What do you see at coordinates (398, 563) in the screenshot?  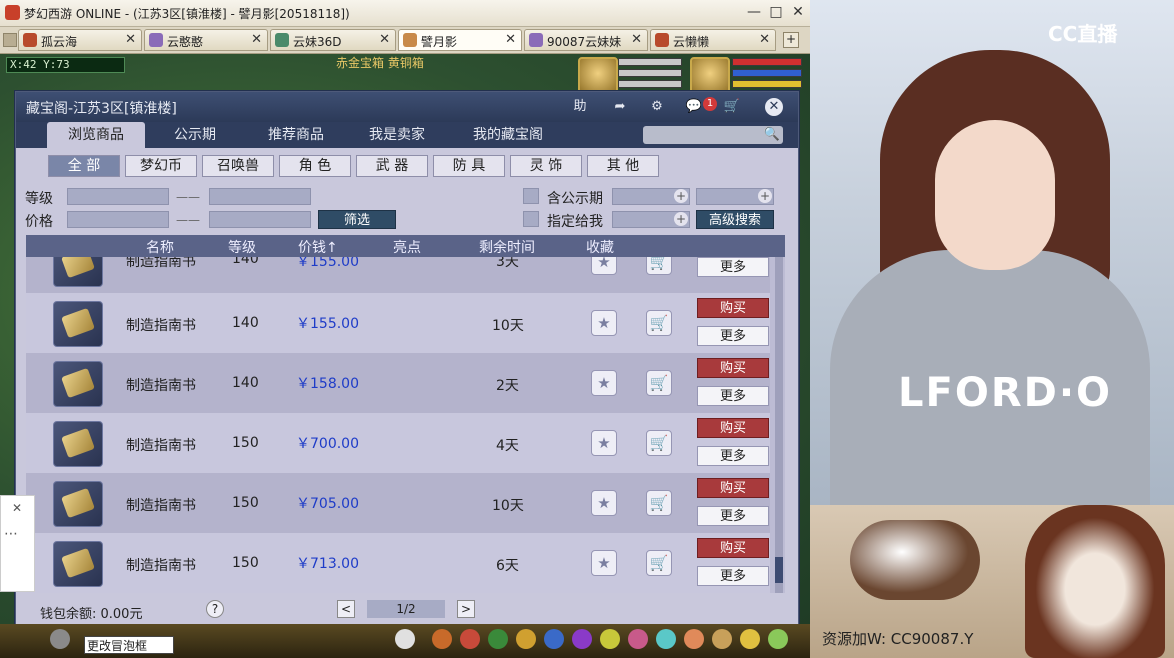 I see `table-row: 制造指南书 150 ￥713.00 6天 ★ 🛒 购买 更多` at bounding box center [398, 563].